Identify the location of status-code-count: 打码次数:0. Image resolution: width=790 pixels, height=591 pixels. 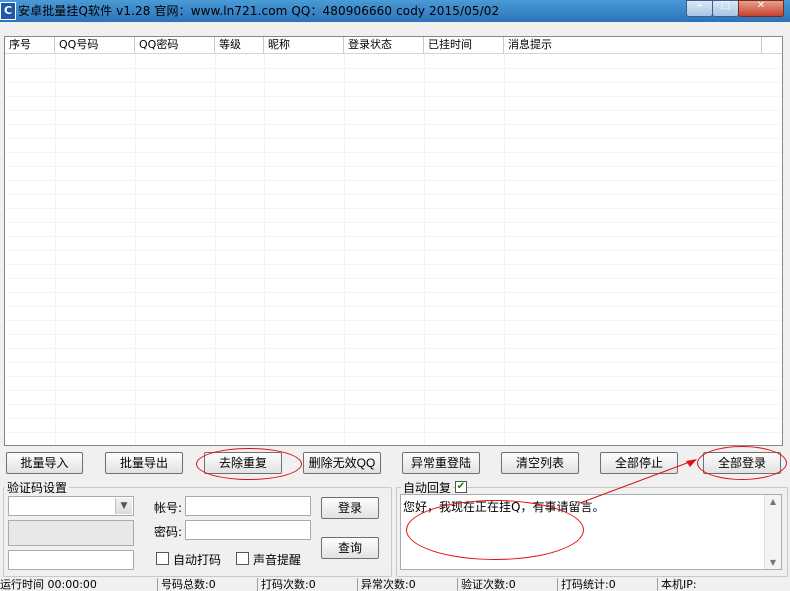
(306, 584).